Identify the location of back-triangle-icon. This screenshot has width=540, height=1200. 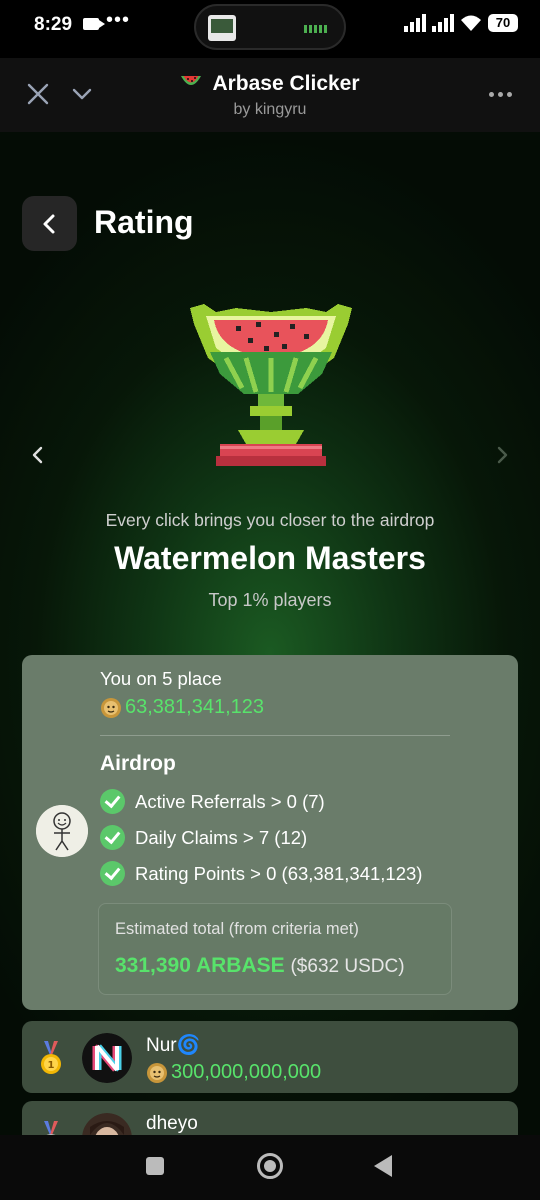
(383, 1166).